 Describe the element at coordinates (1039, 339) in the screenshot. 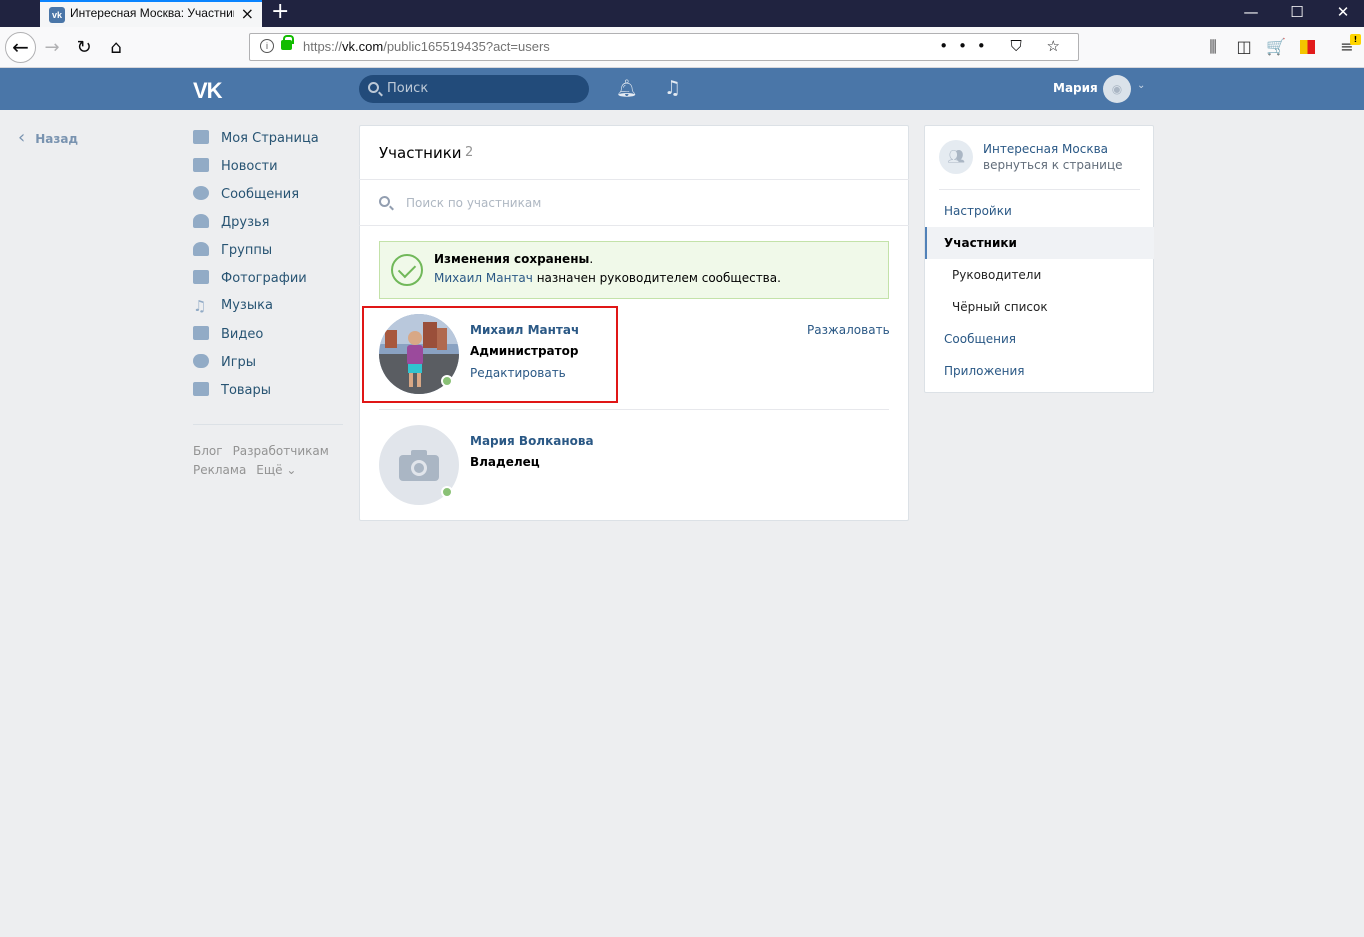

I see `menu-messages: Сообщения` at that location.